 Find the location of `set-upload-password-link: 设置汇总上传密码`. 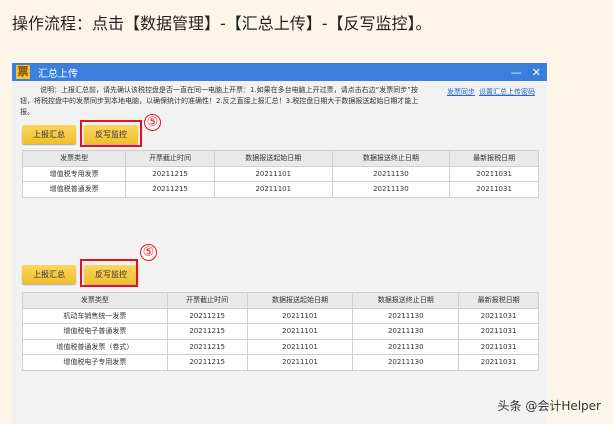

set-upload-password-link: 设置汇总上传密码 is located at coordinates (507, 92).